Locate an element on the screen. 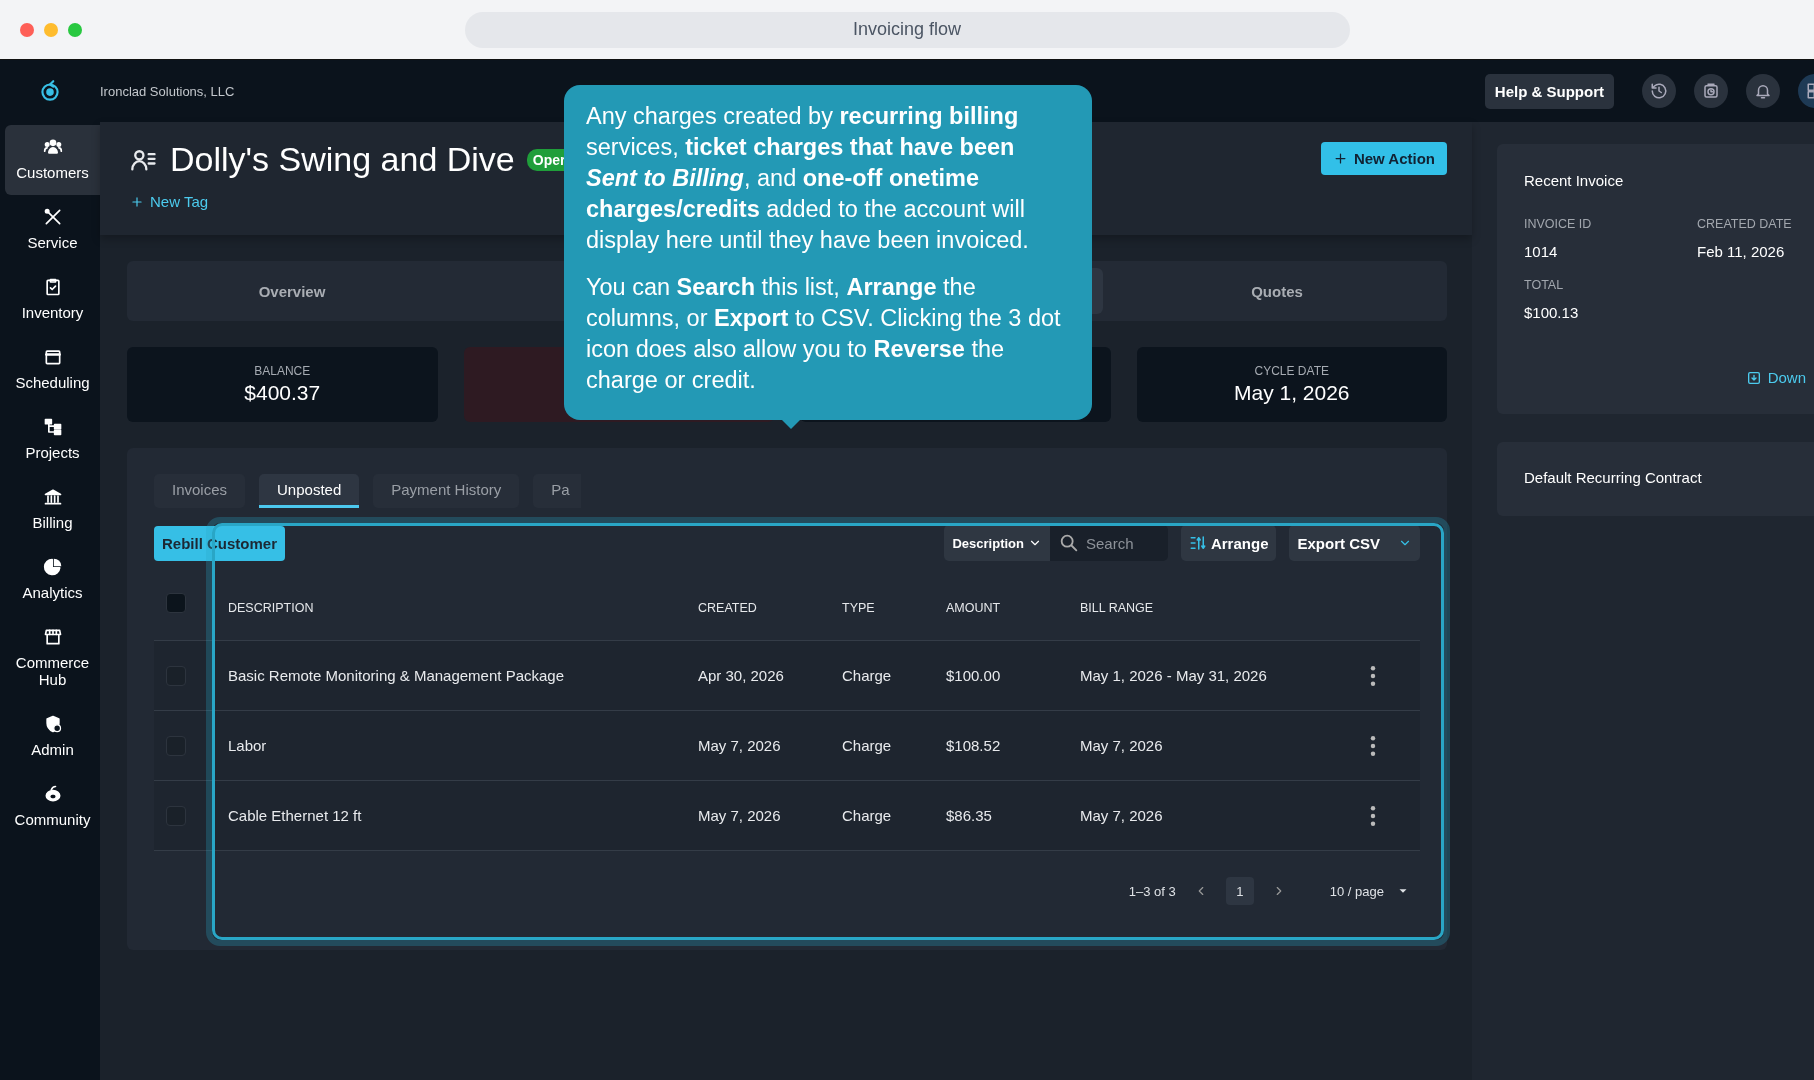 The height and width of the screenshot is (1080, 1814). card-title: Default Recurring Contract is located at coordinates (1613, 477).